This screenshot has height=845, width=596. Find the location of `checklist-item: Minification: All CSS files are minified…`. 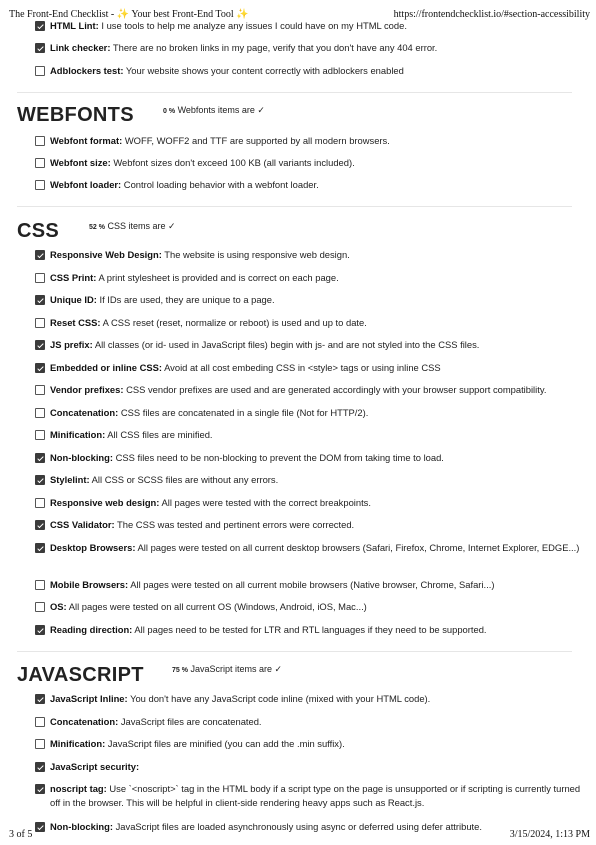

checklist-item: Minification: All CSS files are minified… is located at coordinates (310, 435).